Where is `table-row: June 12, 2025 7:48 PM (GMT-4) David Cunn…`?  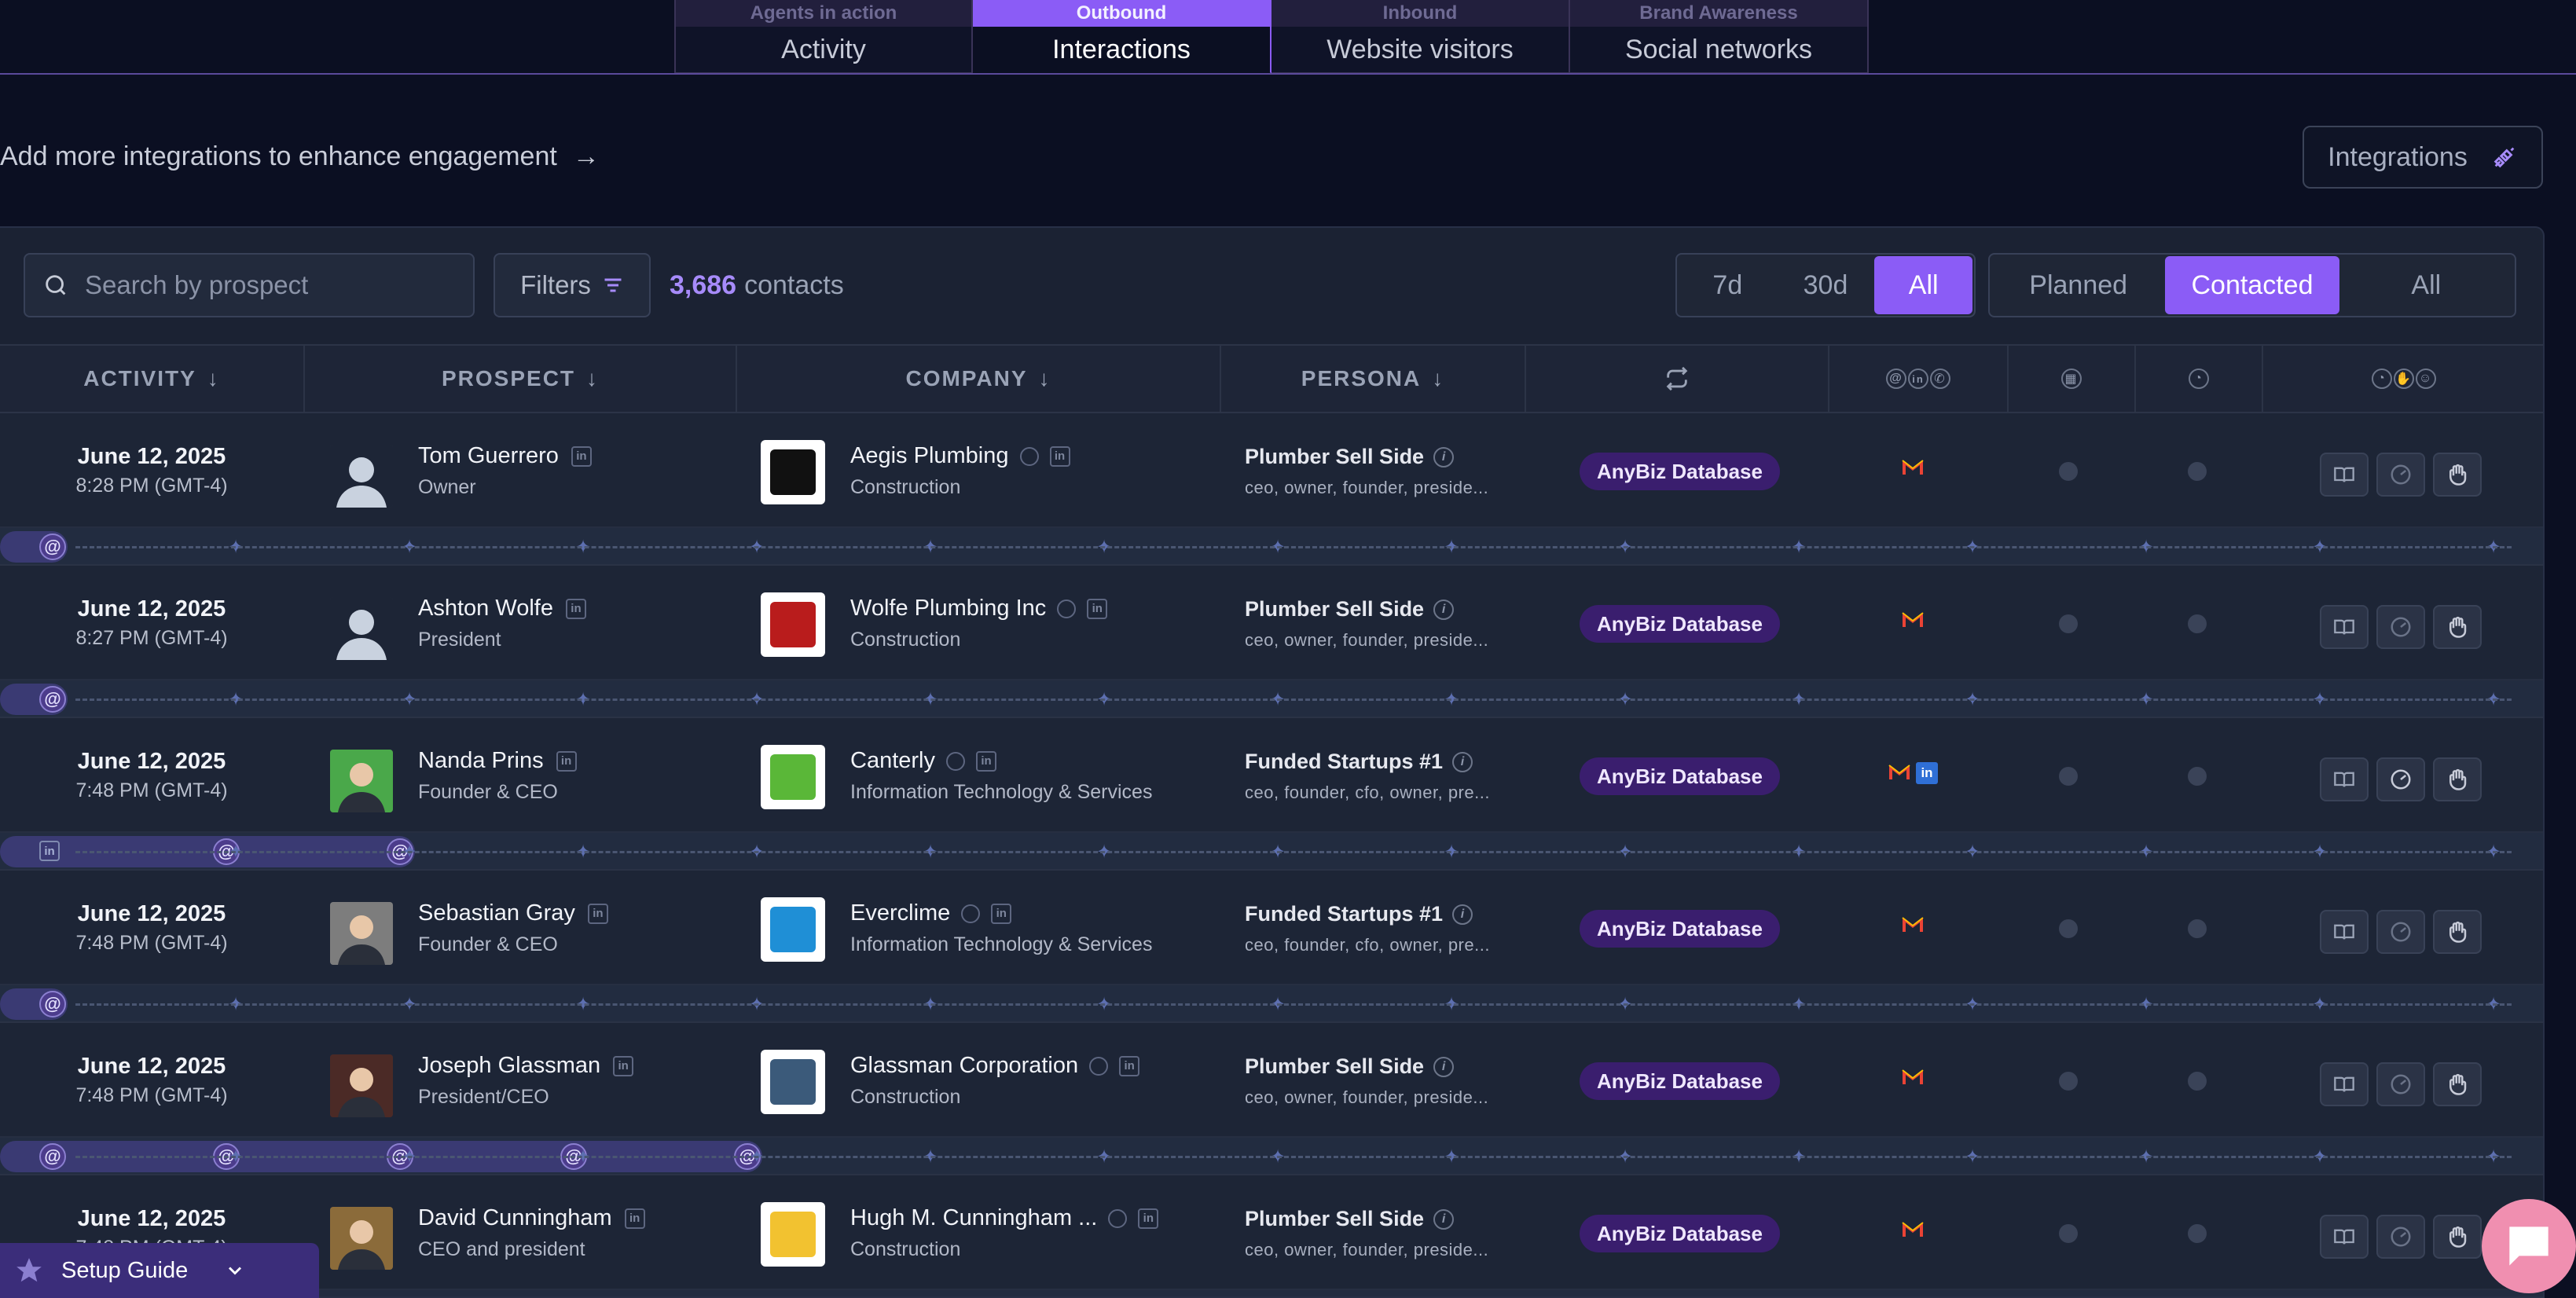
table-row: June 12, 2025 7:48 PM (GMT-4) David Cunn… is located at coordinates (1271, 1232).